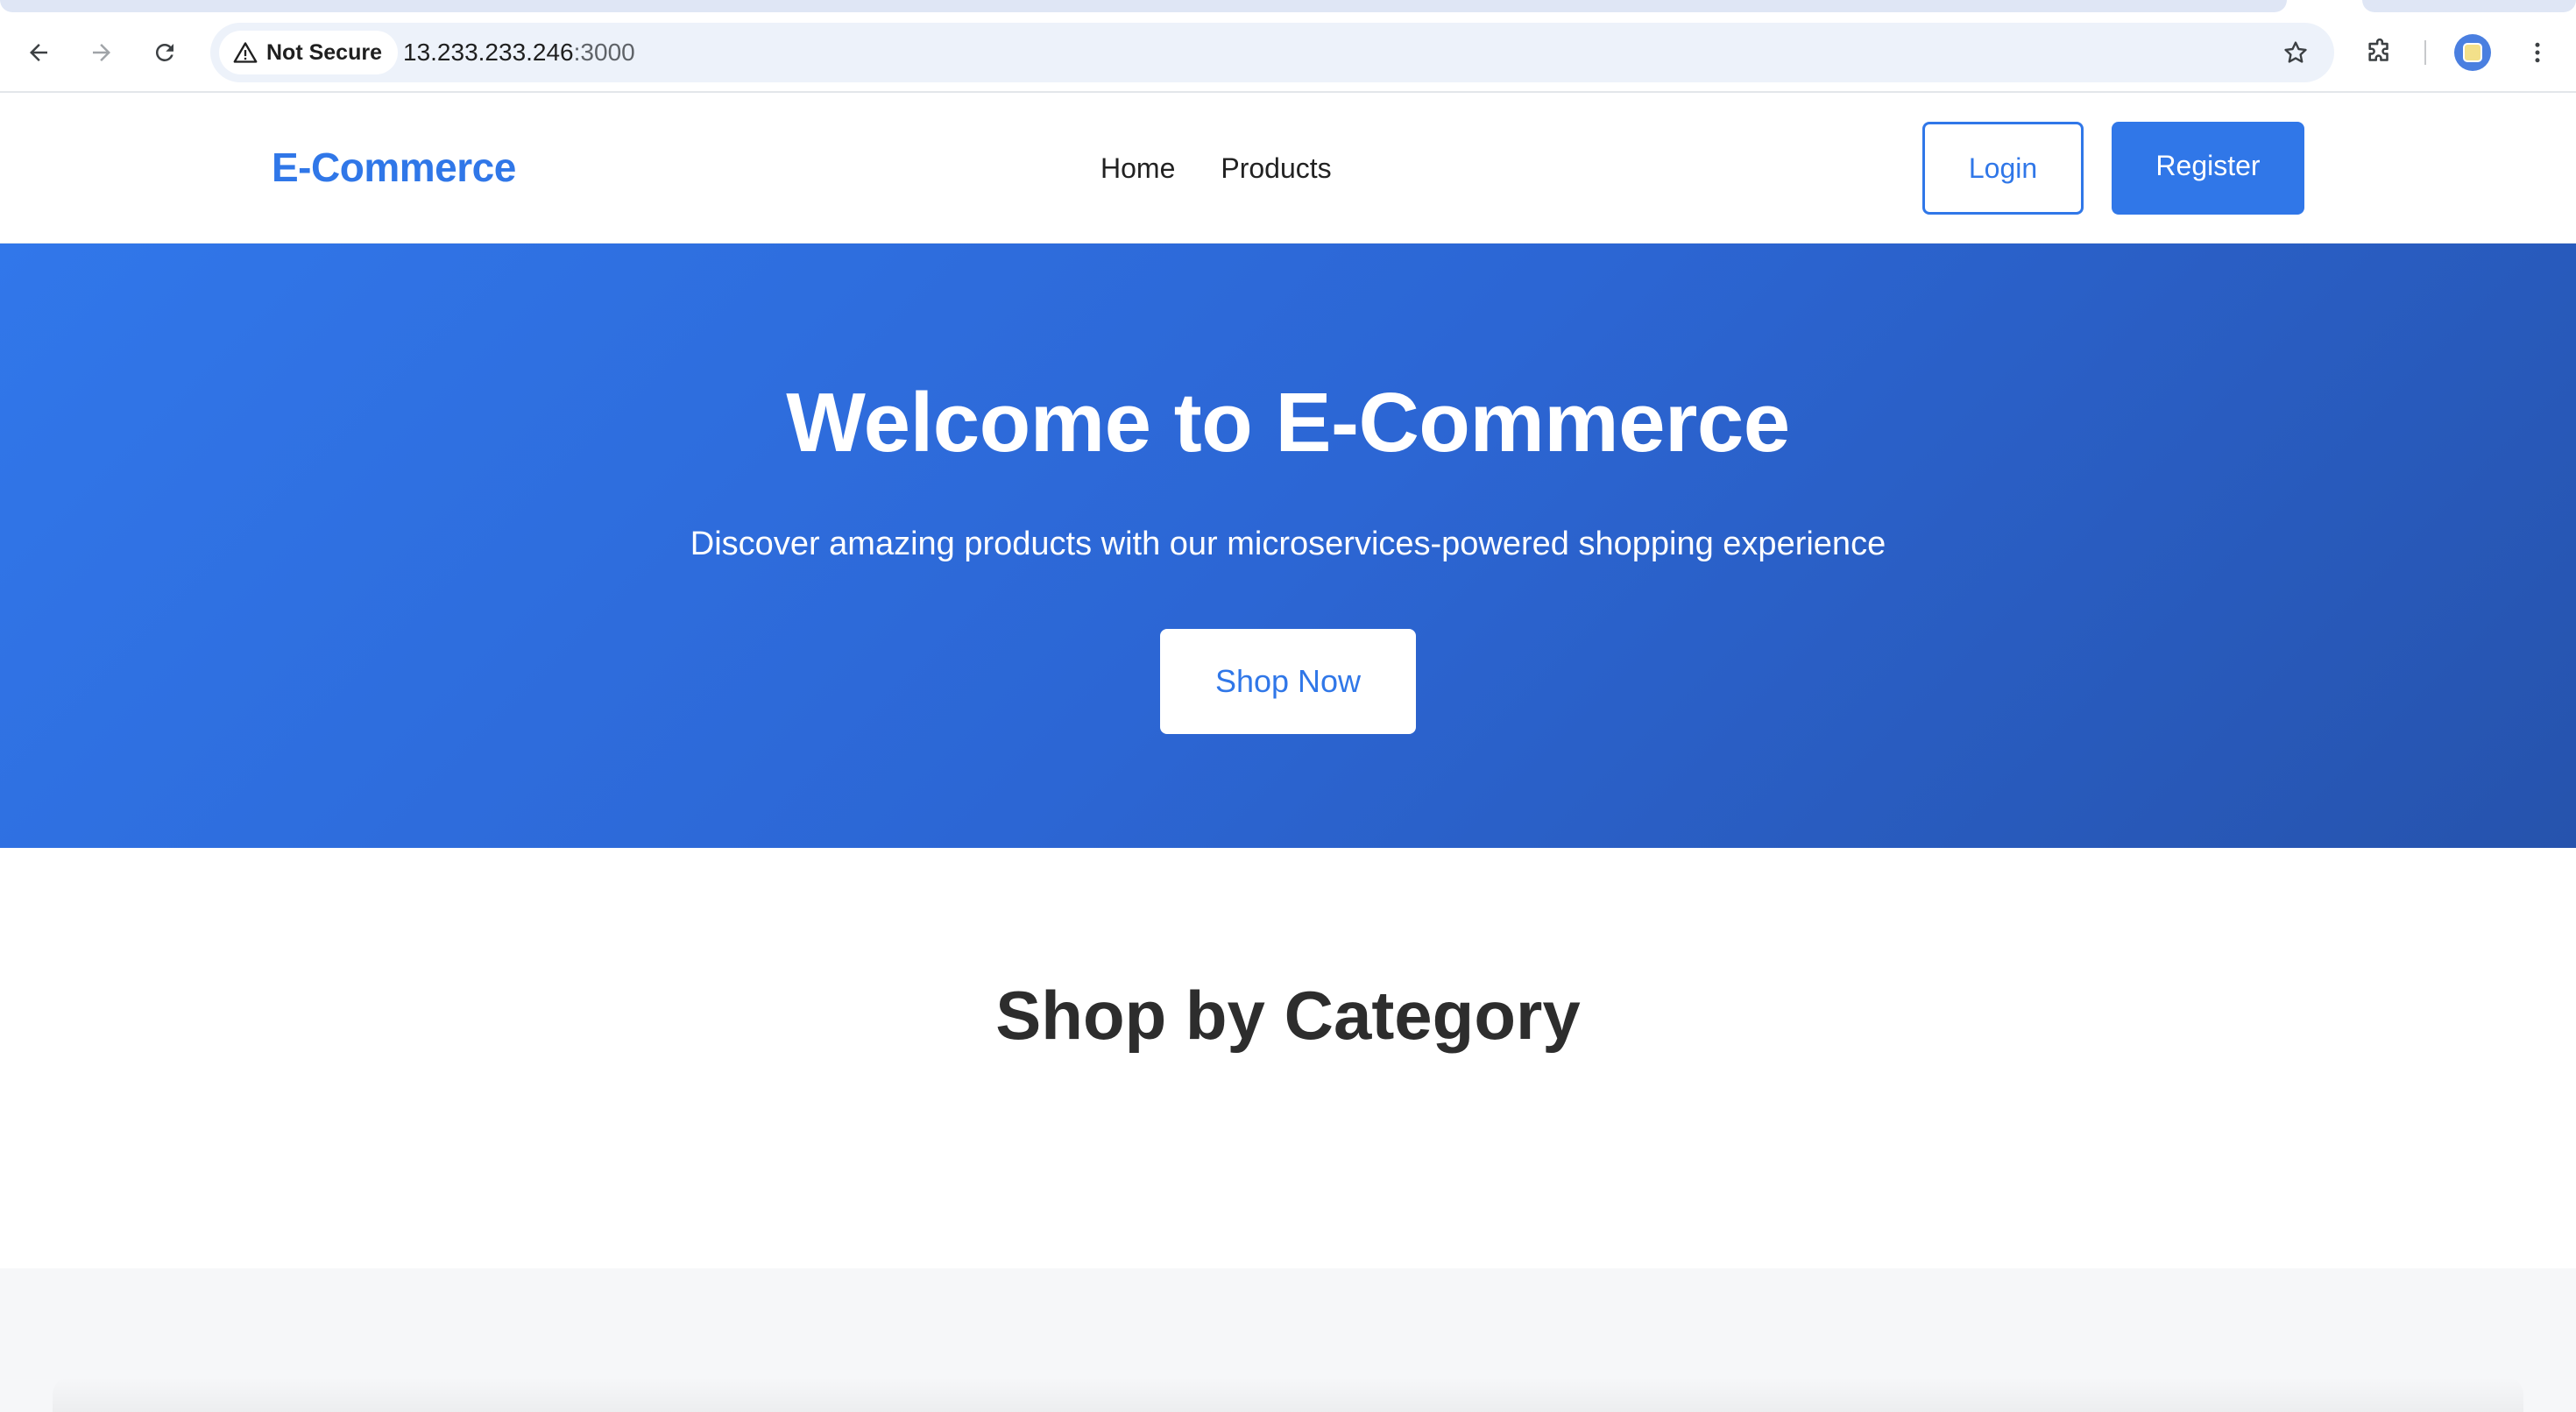 This screenshot has height=1412, width=2576. I want to click on site-header: E-Commerce Home Products Login Register, so click(1288, 169).